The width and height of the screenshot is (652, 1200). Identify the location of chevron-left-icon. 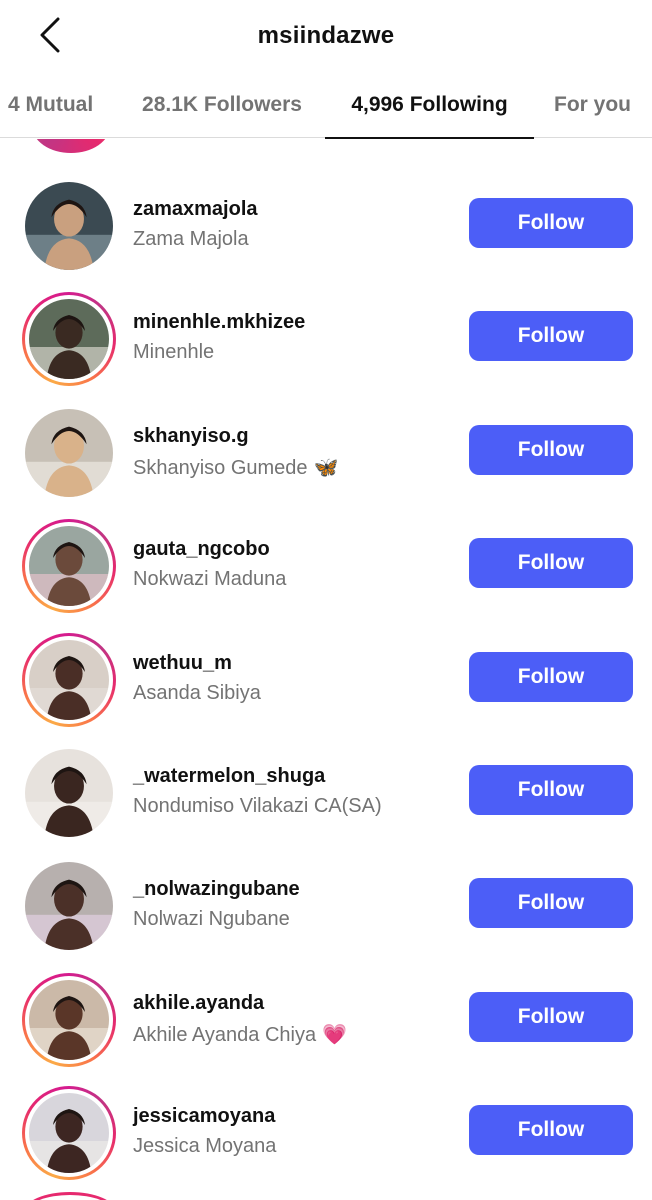
(50, 35).